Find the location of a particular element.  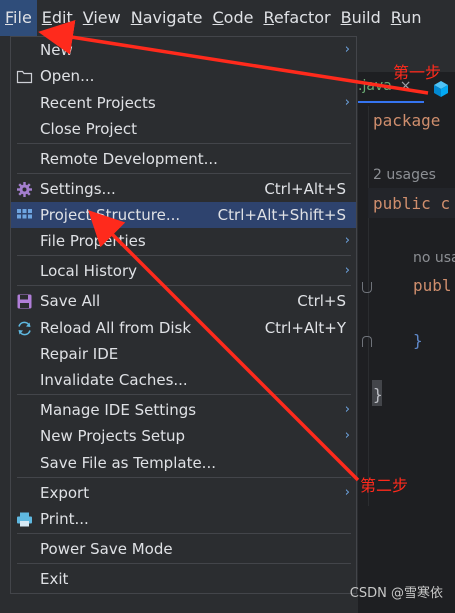

annotation-step1: 第一步 is located at coordinates (417, 72).